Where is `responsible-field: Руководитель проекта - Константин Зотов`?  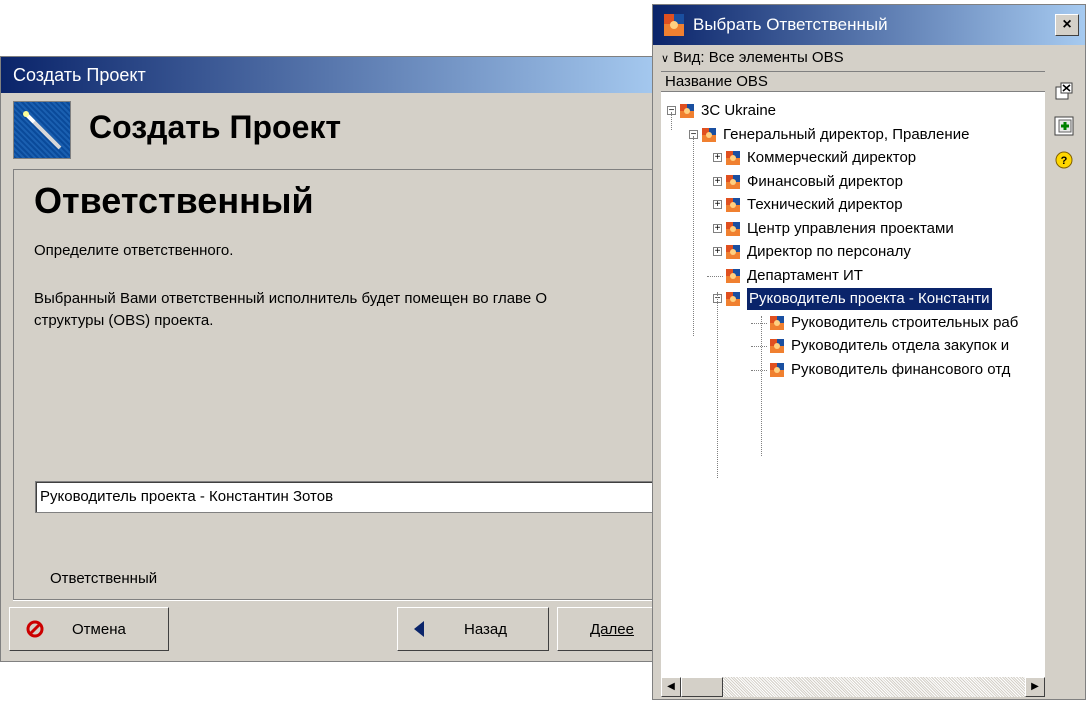 responsible-field: Руководитель проекта - Константин Зотов is located at coordinates (355, 497).